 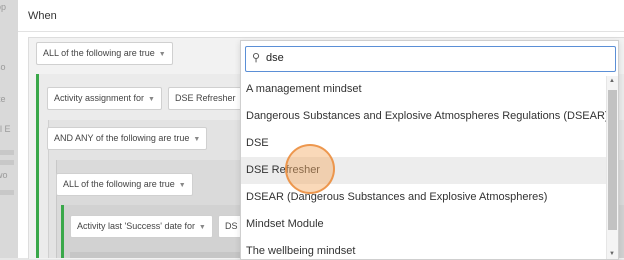 I want to click on background-sidebar: op so ite ill E wo, so click(x=9, y=129).